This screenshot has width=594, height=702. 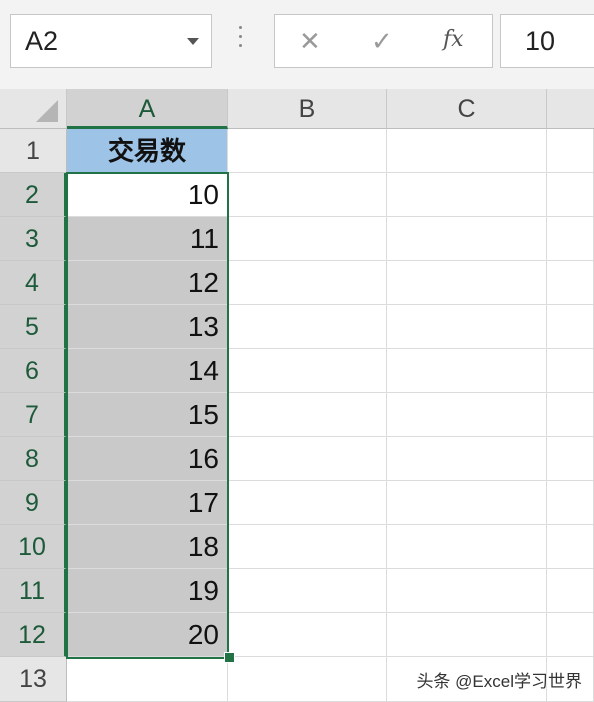 I want to click on cell-c1, so click(x=467, y=151).